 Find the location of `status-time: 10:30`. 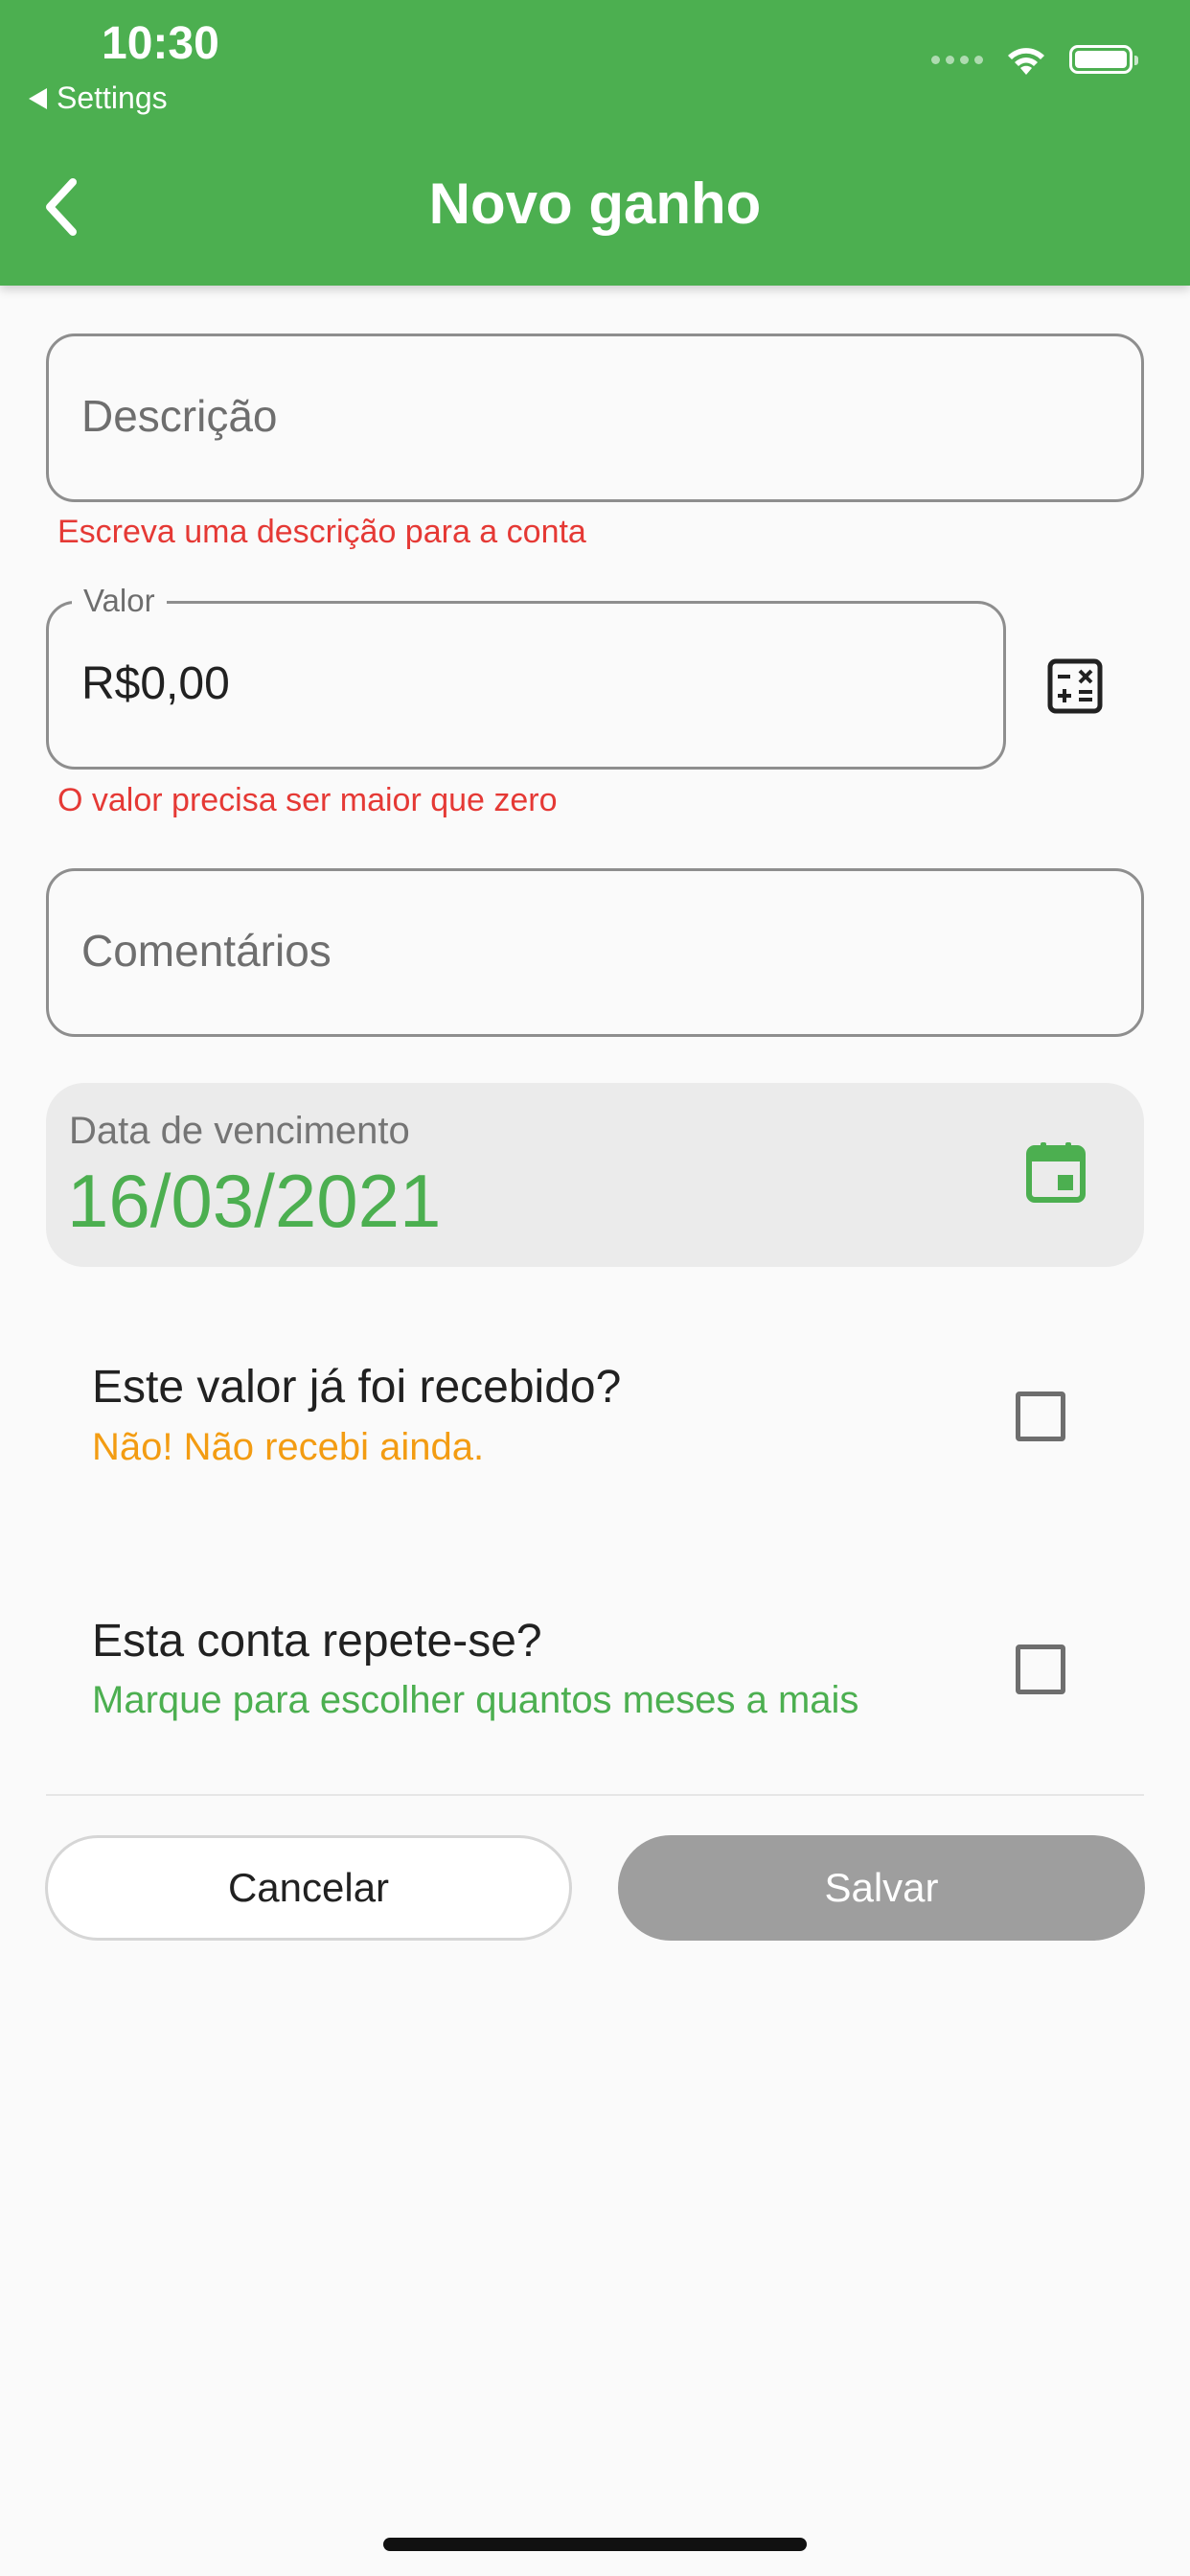

status-time: 10:30 is located at coordinates (160, 43).